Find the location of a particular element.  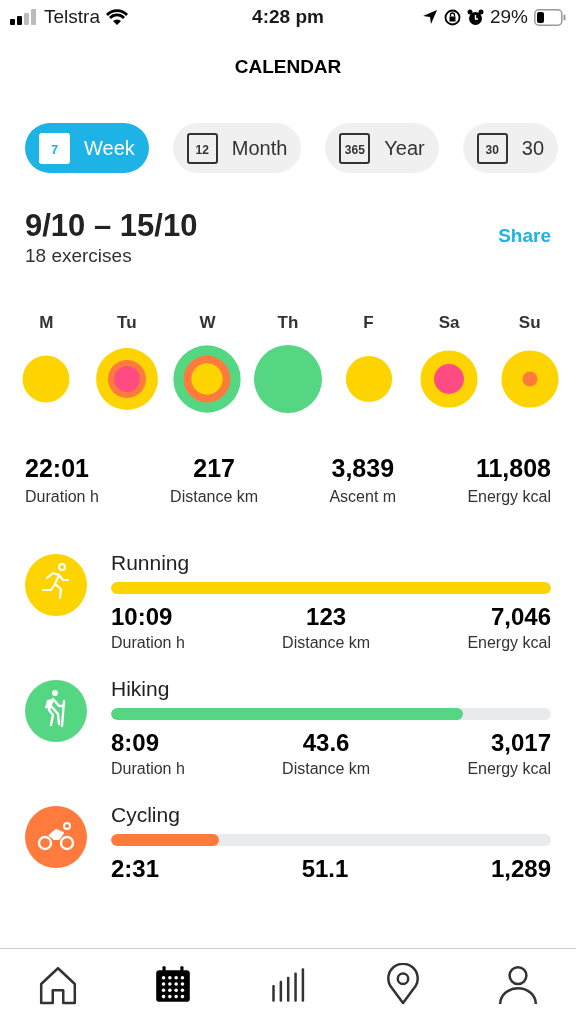

stat-value: 22:01 is located at coordinates (57, 468).